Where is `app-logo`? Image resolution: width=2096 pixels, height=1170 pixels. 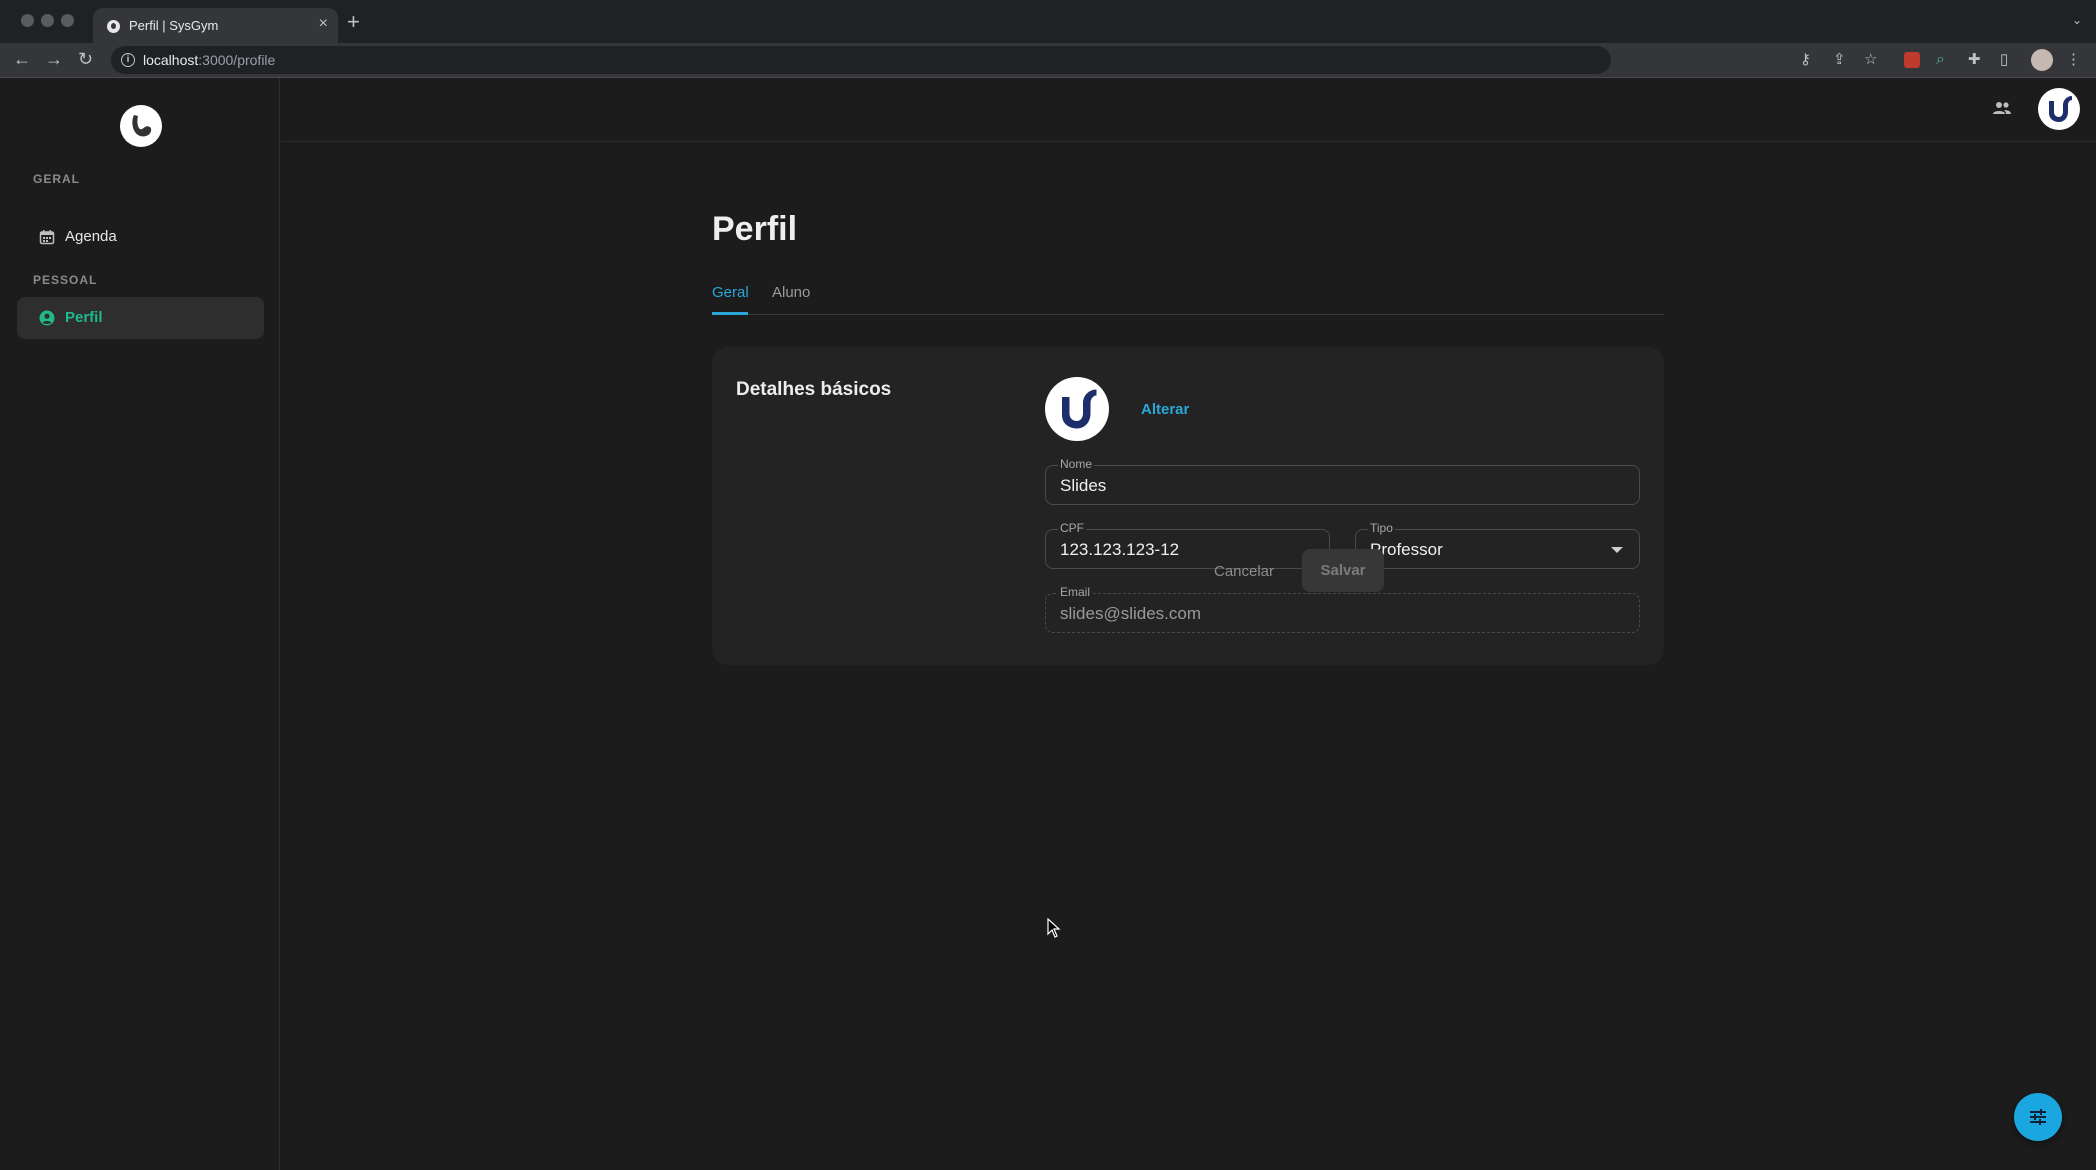
app-logo is located at coordinates (141, 126).